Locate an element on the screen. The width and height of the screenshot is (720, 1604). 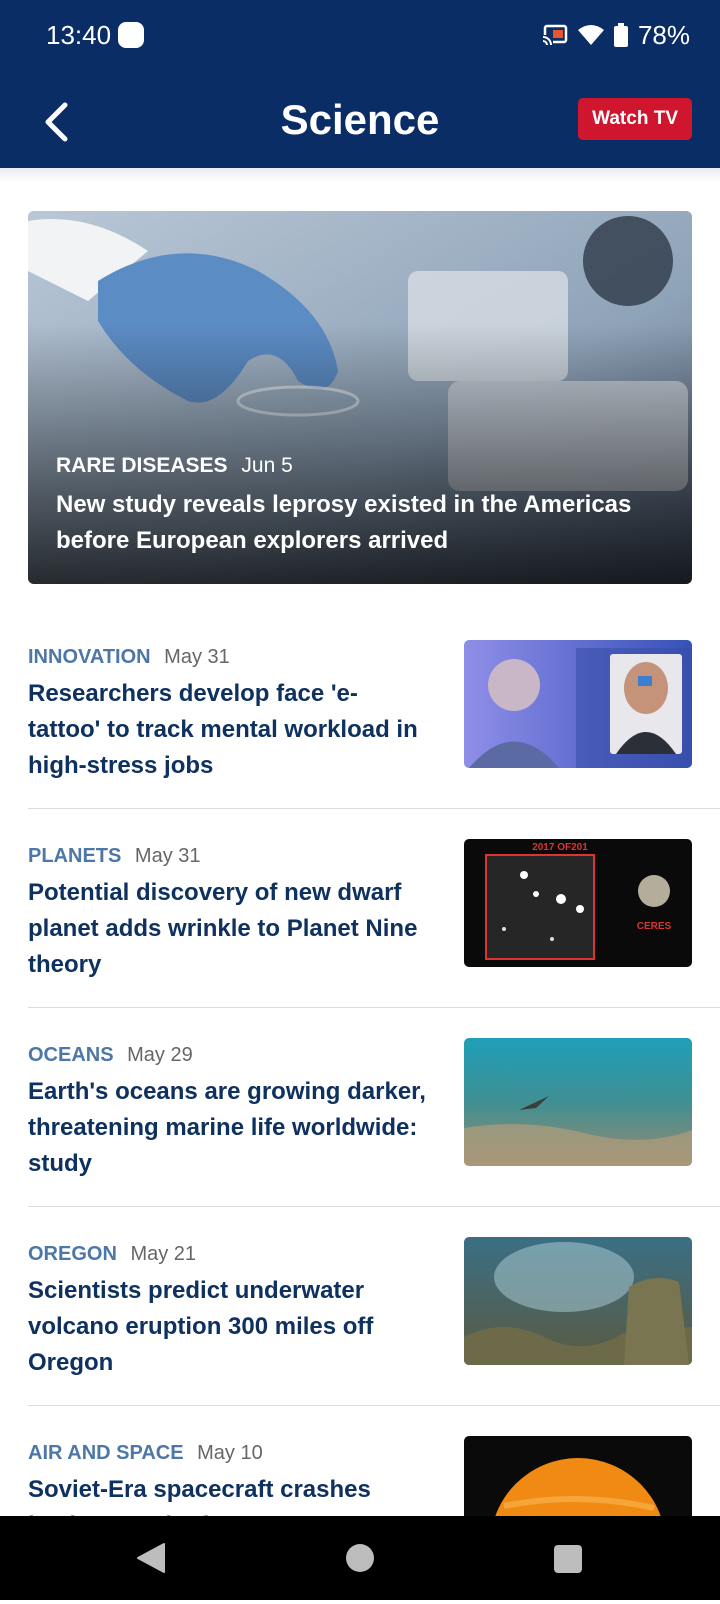
volcano-thumbnail-image is located at coordinates (578, 1301).